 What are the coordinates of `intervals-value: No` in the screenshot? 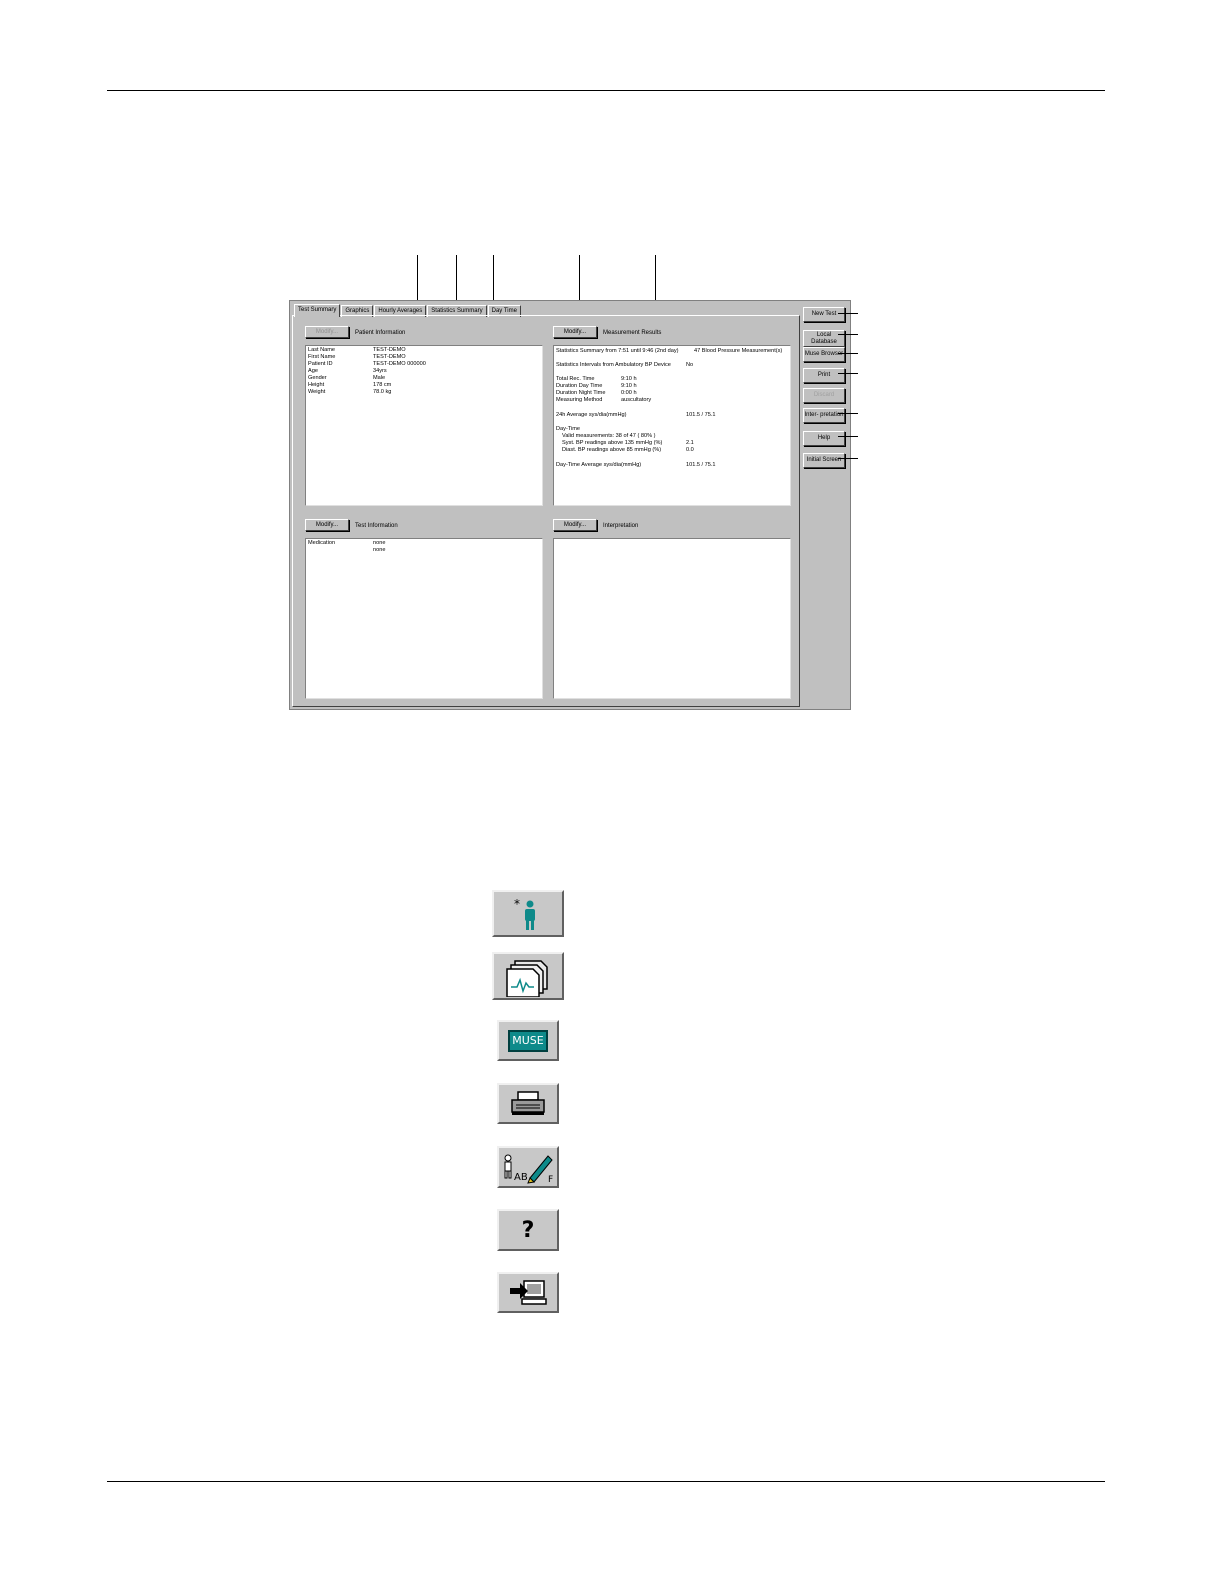 It's located at (690, 365).